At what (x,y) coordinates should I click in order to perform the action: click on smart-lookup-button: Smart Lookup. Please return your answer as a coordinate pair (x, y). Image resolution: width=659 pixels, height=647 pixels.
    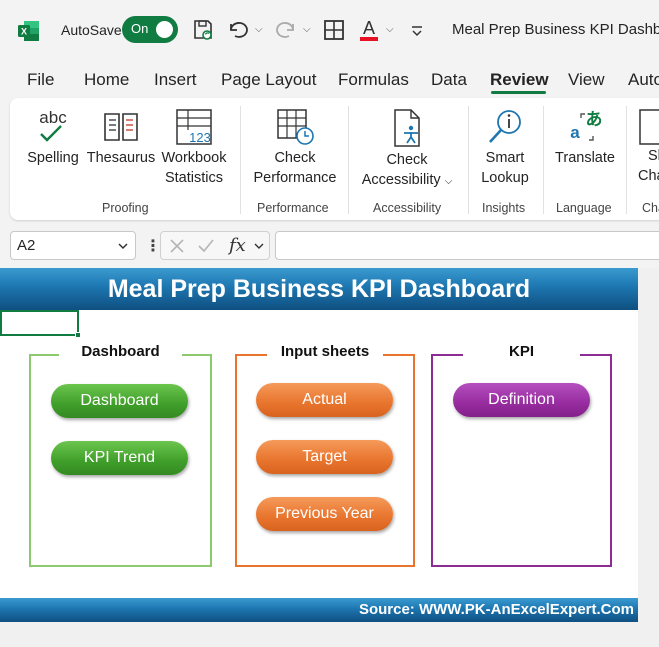
    Looking at the image, I should click on (505, 148).